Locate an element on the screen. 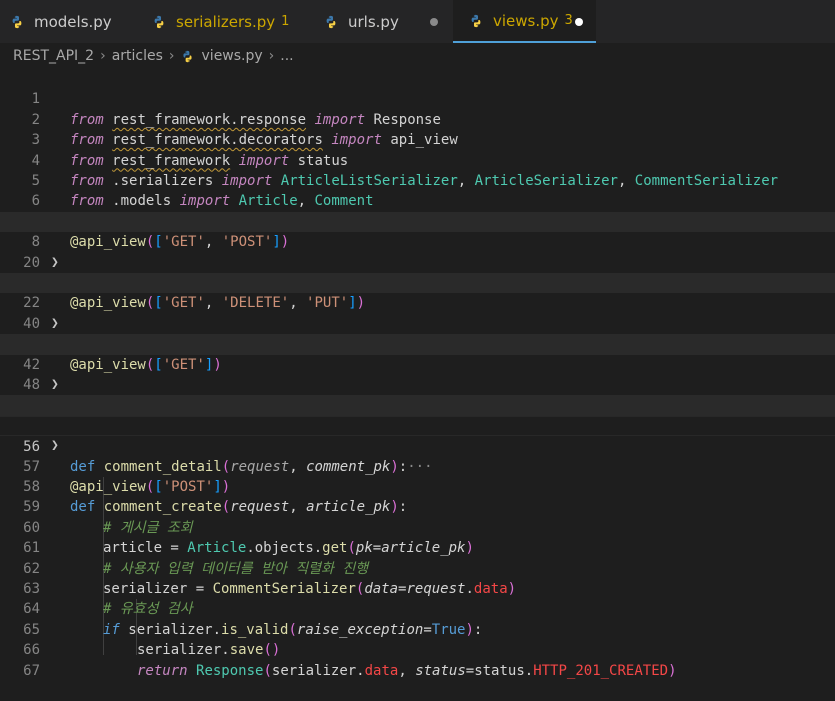 The image size is (835, 701). tab-serializers: serializers.py 1 is located at coordinates (232, 21).